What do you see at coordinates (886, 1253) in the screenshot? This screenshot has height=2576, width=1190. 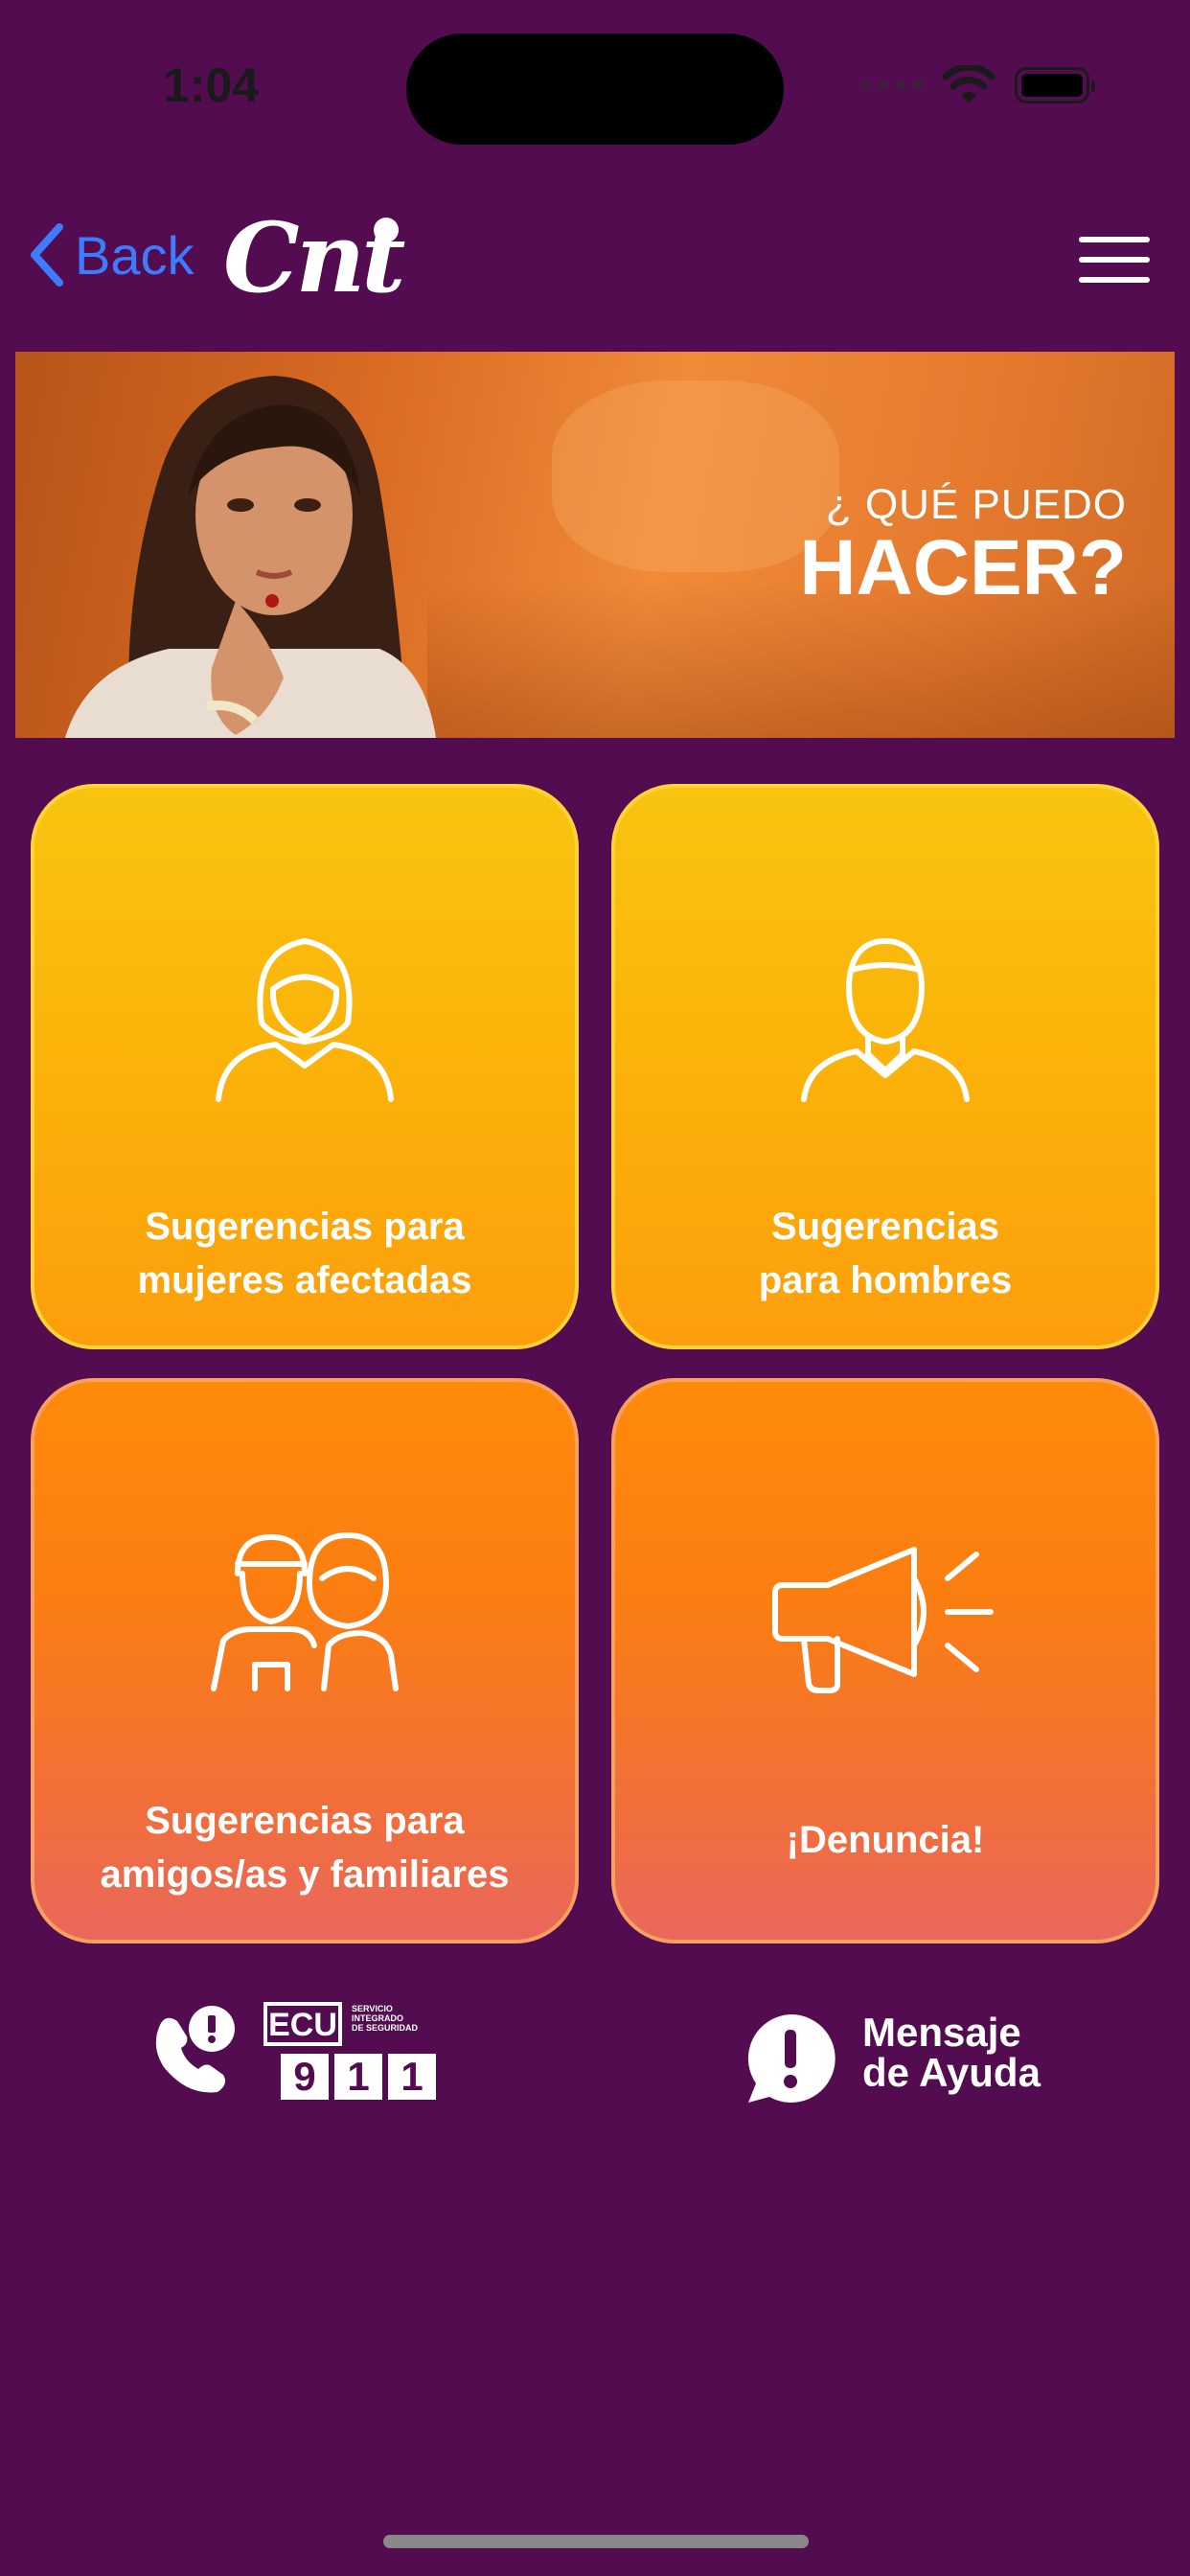 I see `tile-label: Sugerencias para hombres` at bounding box center [886, 1253].